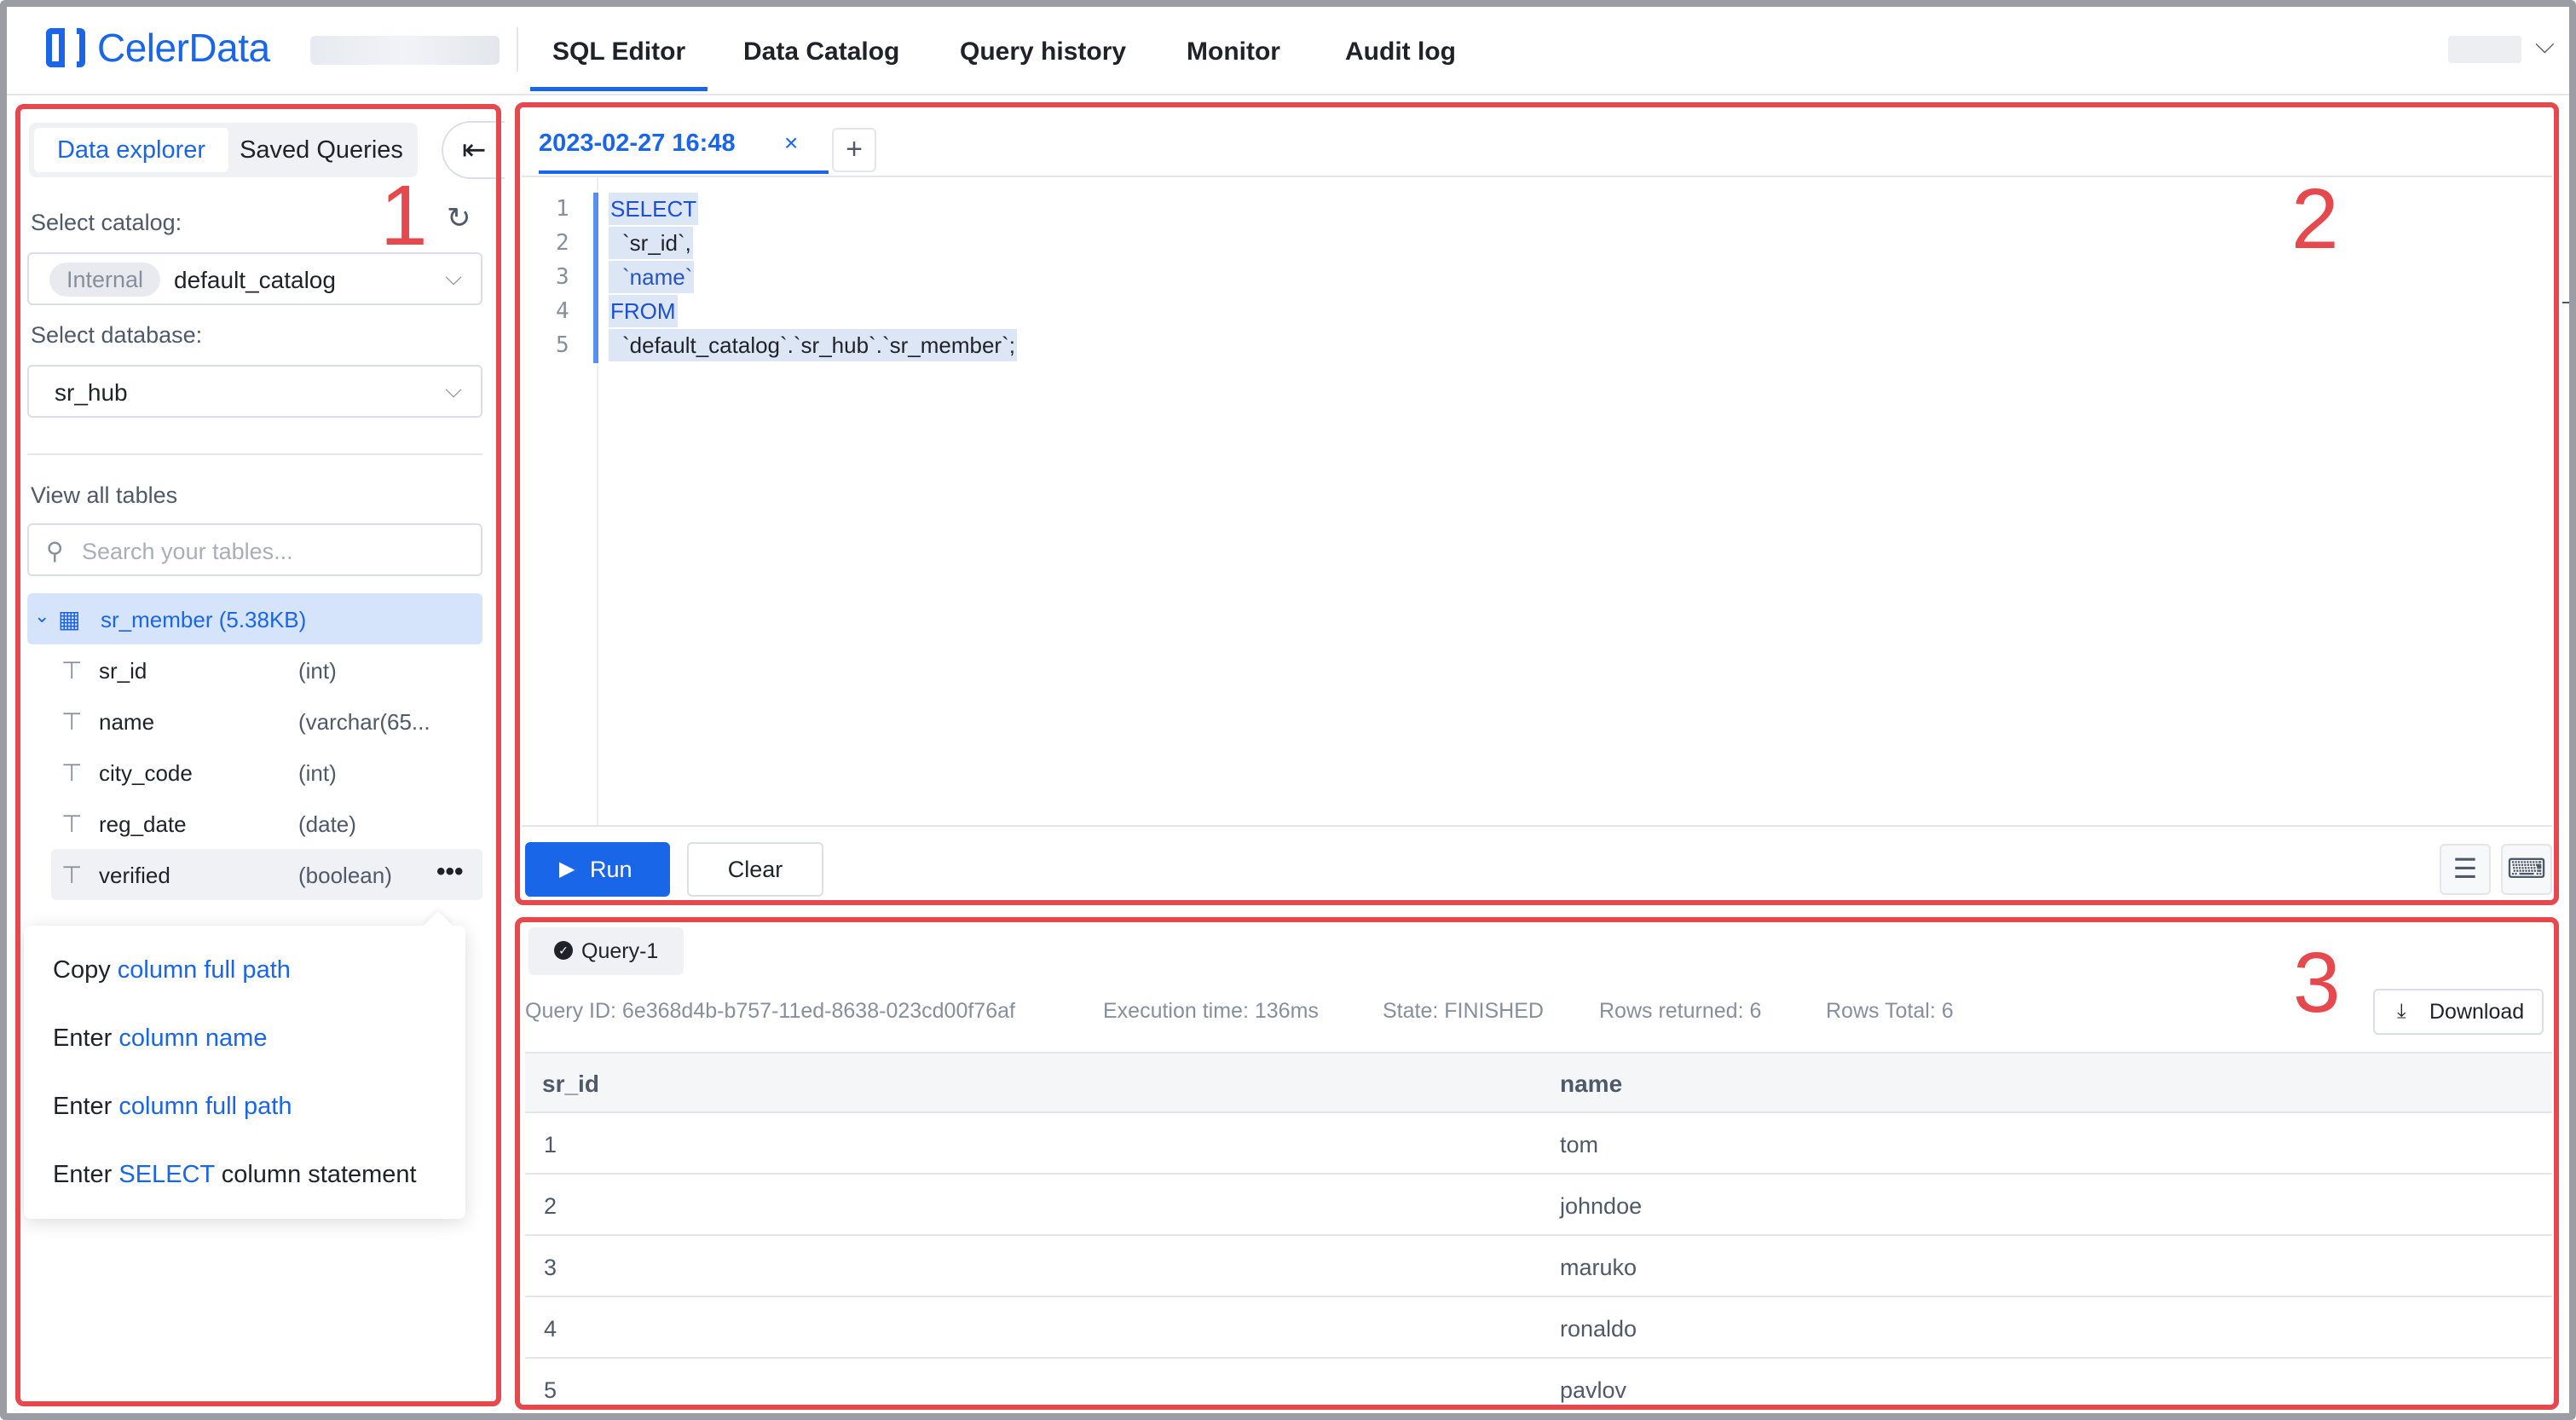 This screenshot has width=2576, height=1420. What do you see at coordinates (654, 209) in the screenshot?
I see `code-line-1: SELECT` at bounding box center [654, 209].